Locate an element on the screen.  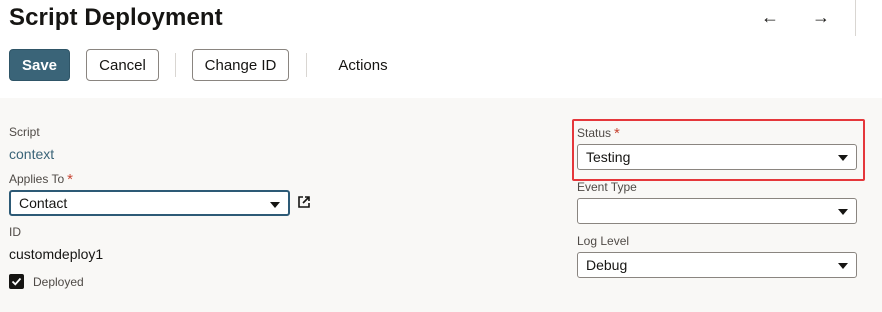
status-label: Status * is located at coordinates (598, 133).